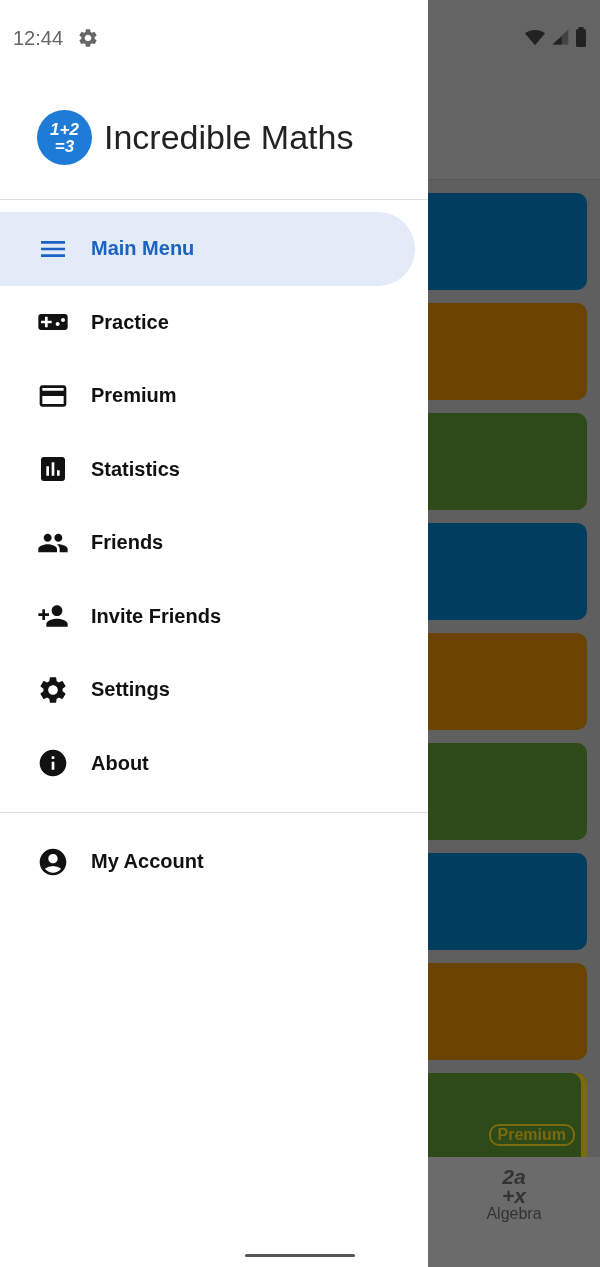 The image size is (600, 1267). I want to click on menu-item: Statistics, so click(207, 469).